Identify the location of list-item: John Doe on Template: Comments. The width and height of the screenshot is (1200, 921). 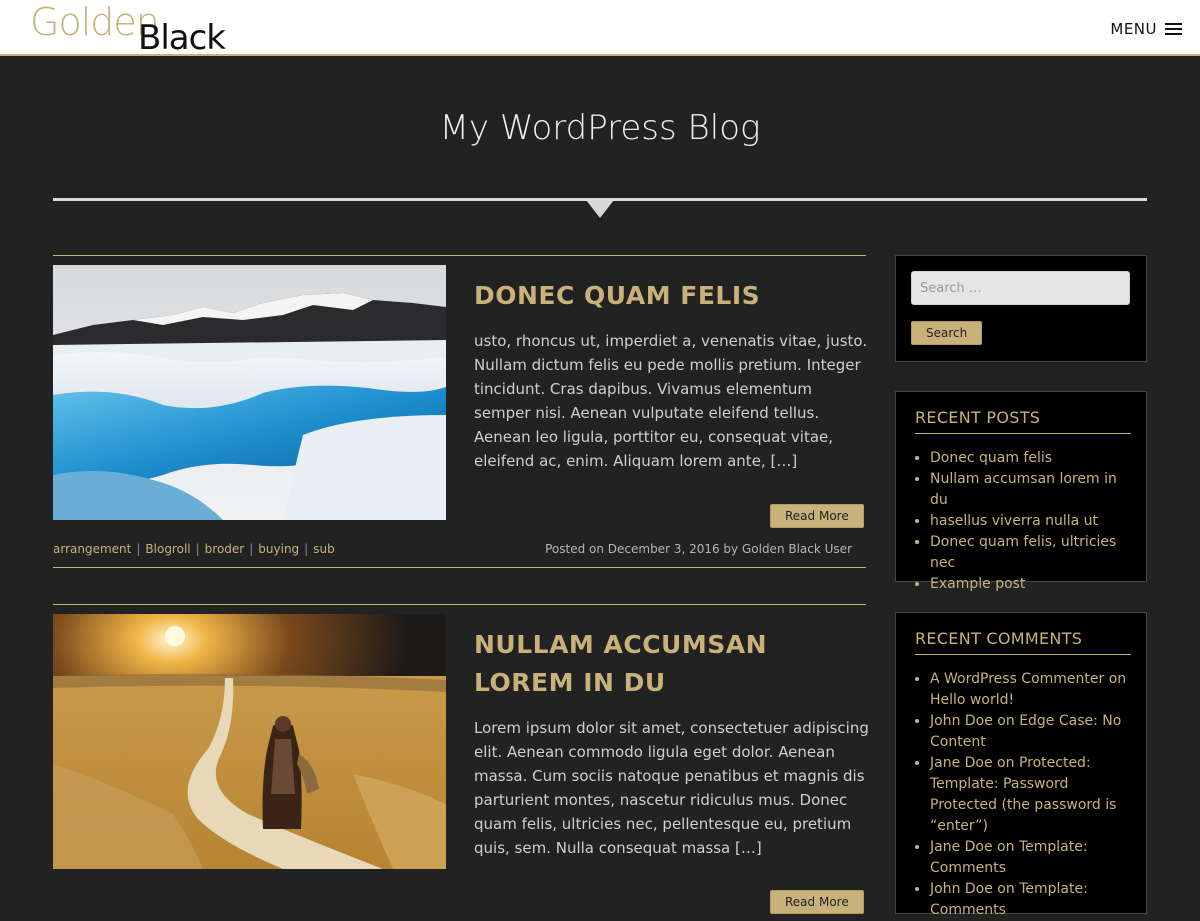
(1032, 900).